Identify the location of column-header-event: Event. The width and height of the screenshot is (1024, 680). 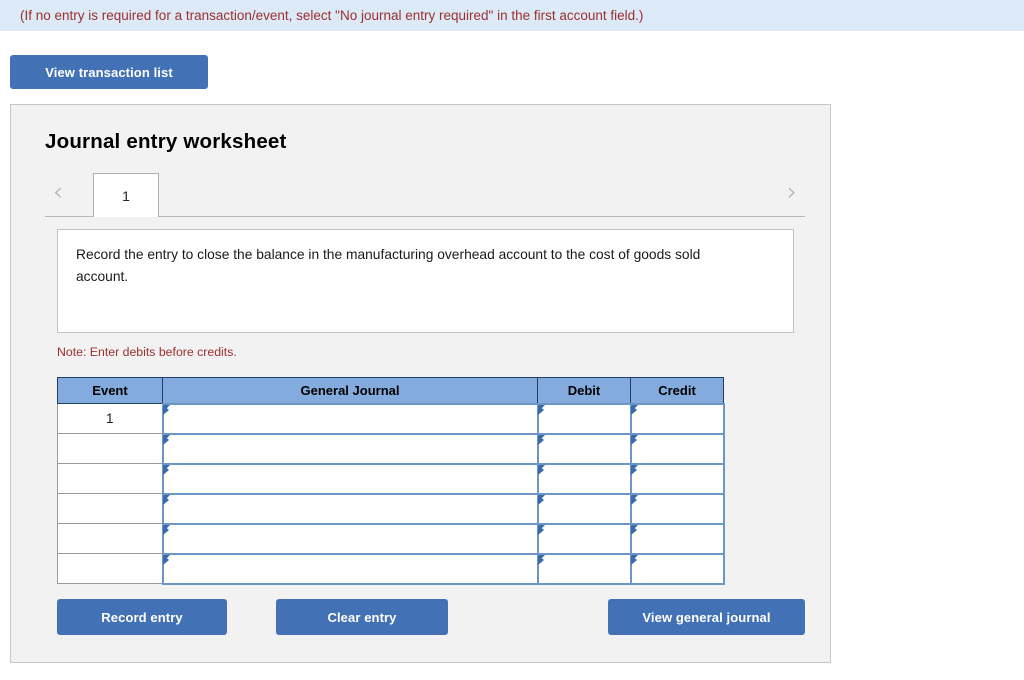
(110, 390).